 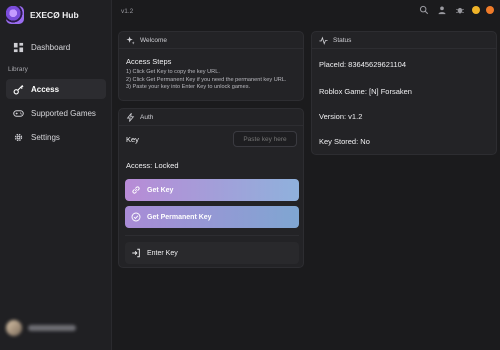 I want to click on key-label: Key, so click(x=132, y=139).